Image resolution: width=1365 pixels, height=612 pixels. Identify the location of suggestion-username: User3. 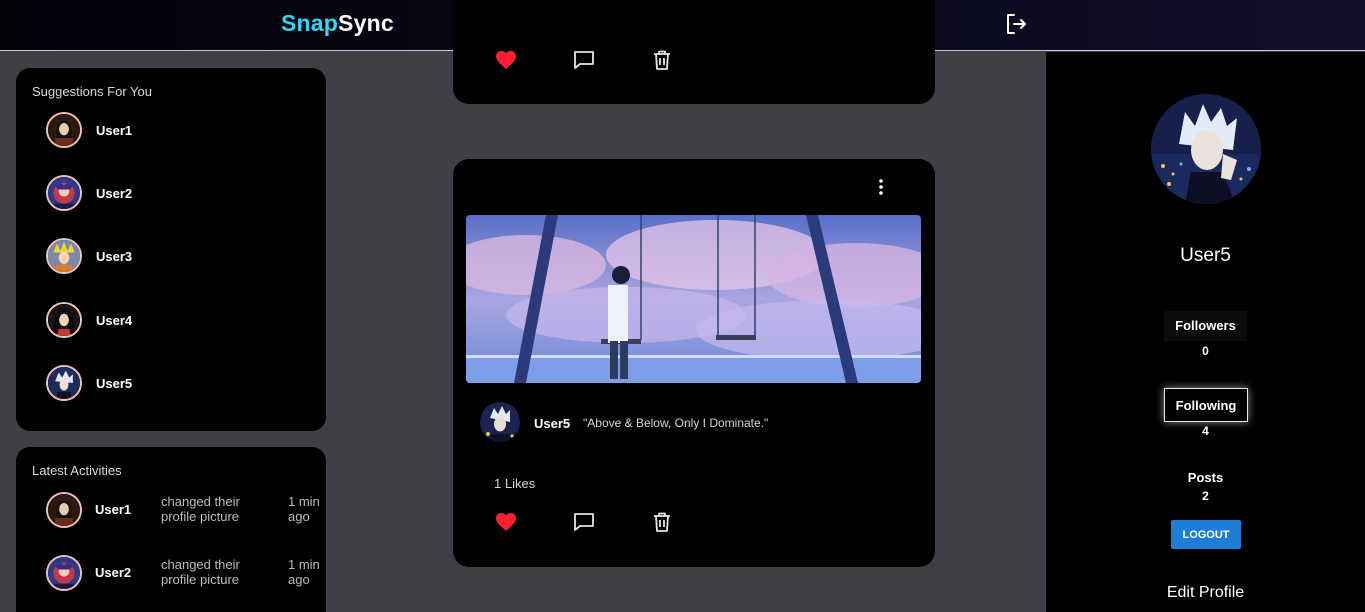
(114, 256).